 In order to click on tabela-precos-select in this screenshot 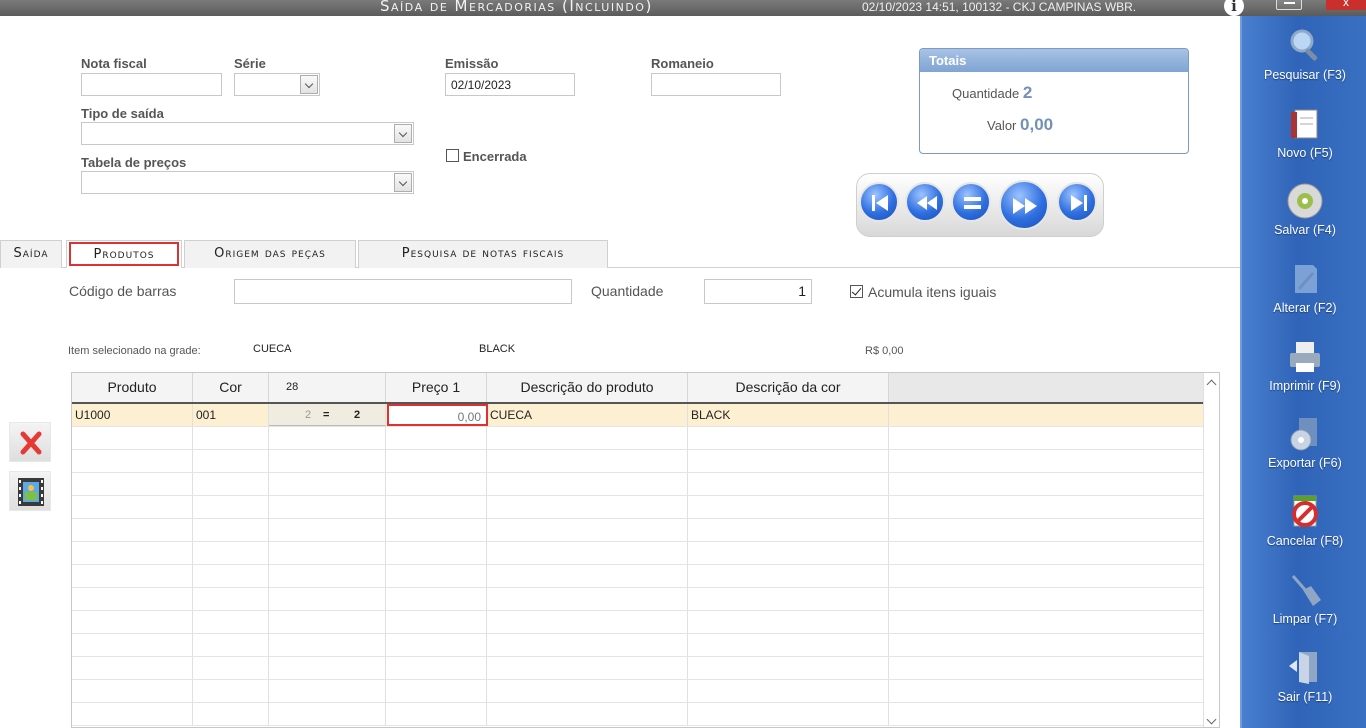, I will do `click(247, 182)`.